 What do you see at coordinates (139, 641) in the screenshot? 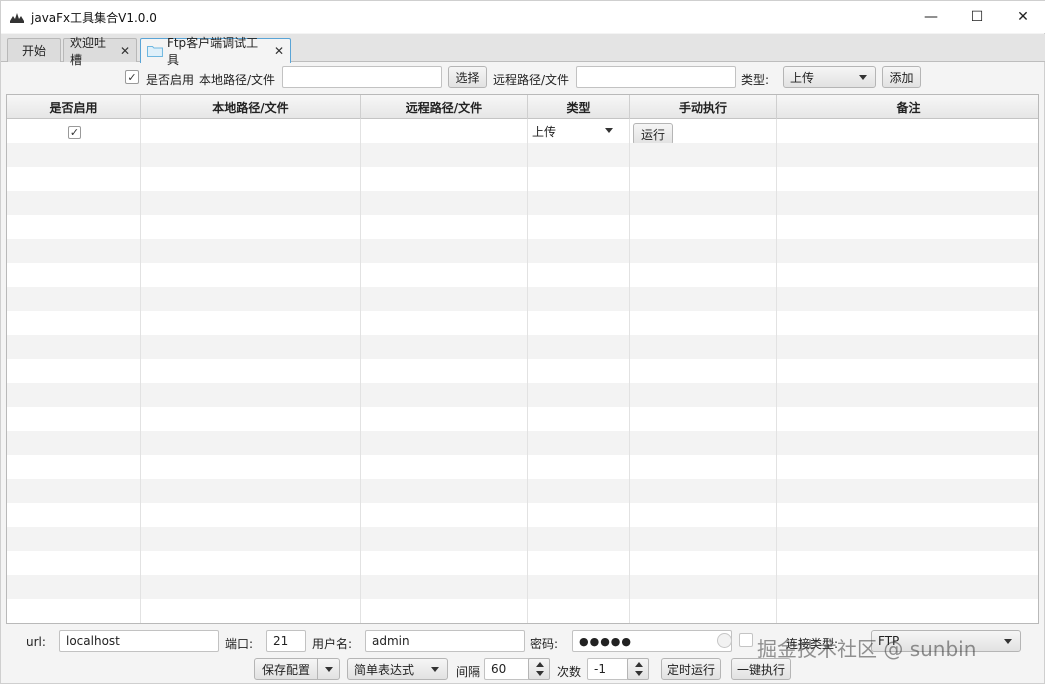
I see `url-input: localhost` at bounding box center [139, 641].